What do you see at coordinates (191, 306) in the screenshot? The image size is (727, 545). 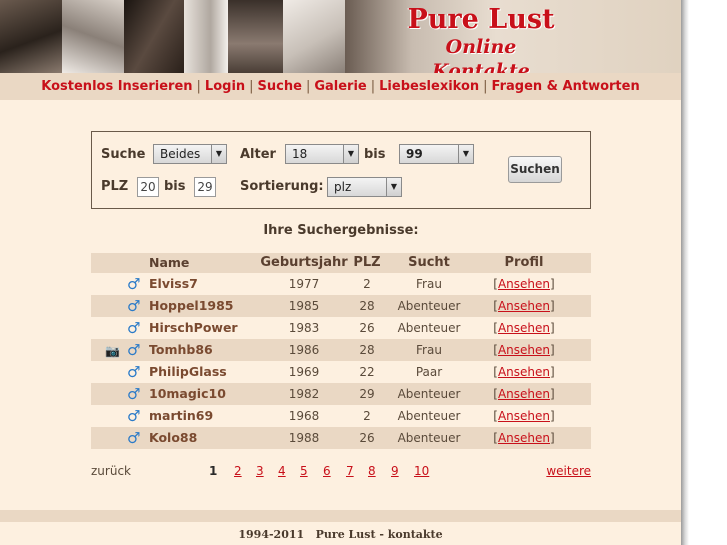 I see `row-name: Hoppel1985` at bounding box center [191, 306].